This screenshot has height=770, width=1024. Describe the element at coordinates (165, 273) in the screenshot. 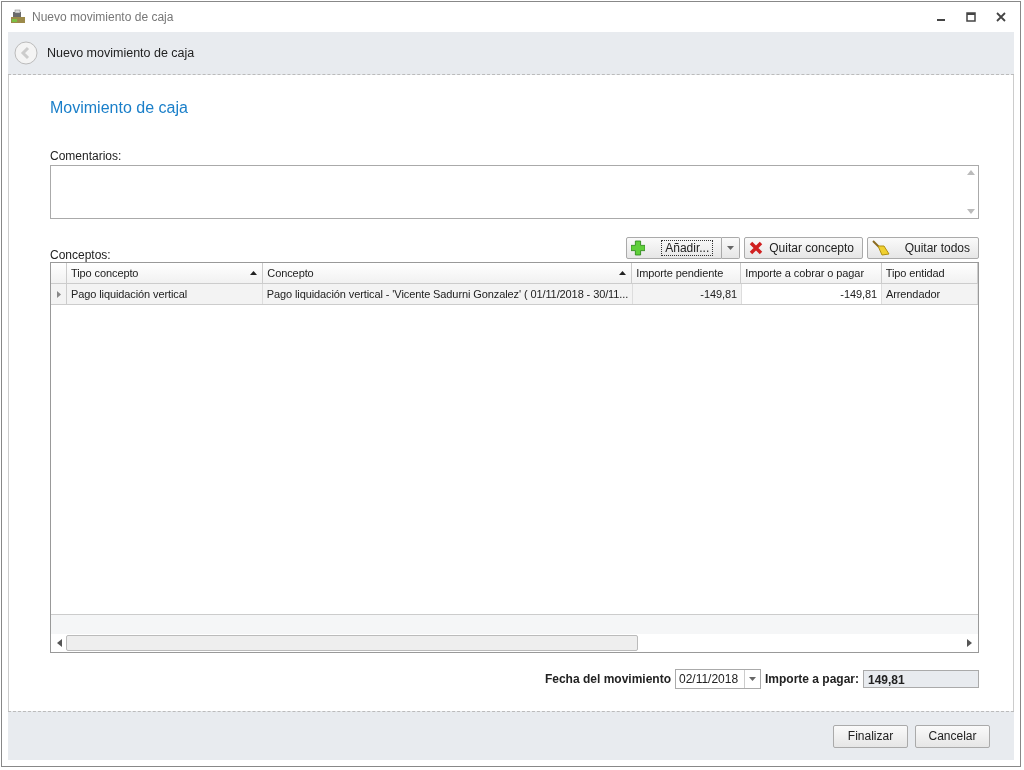

I see `column-header: Tipo concepto` at that location.